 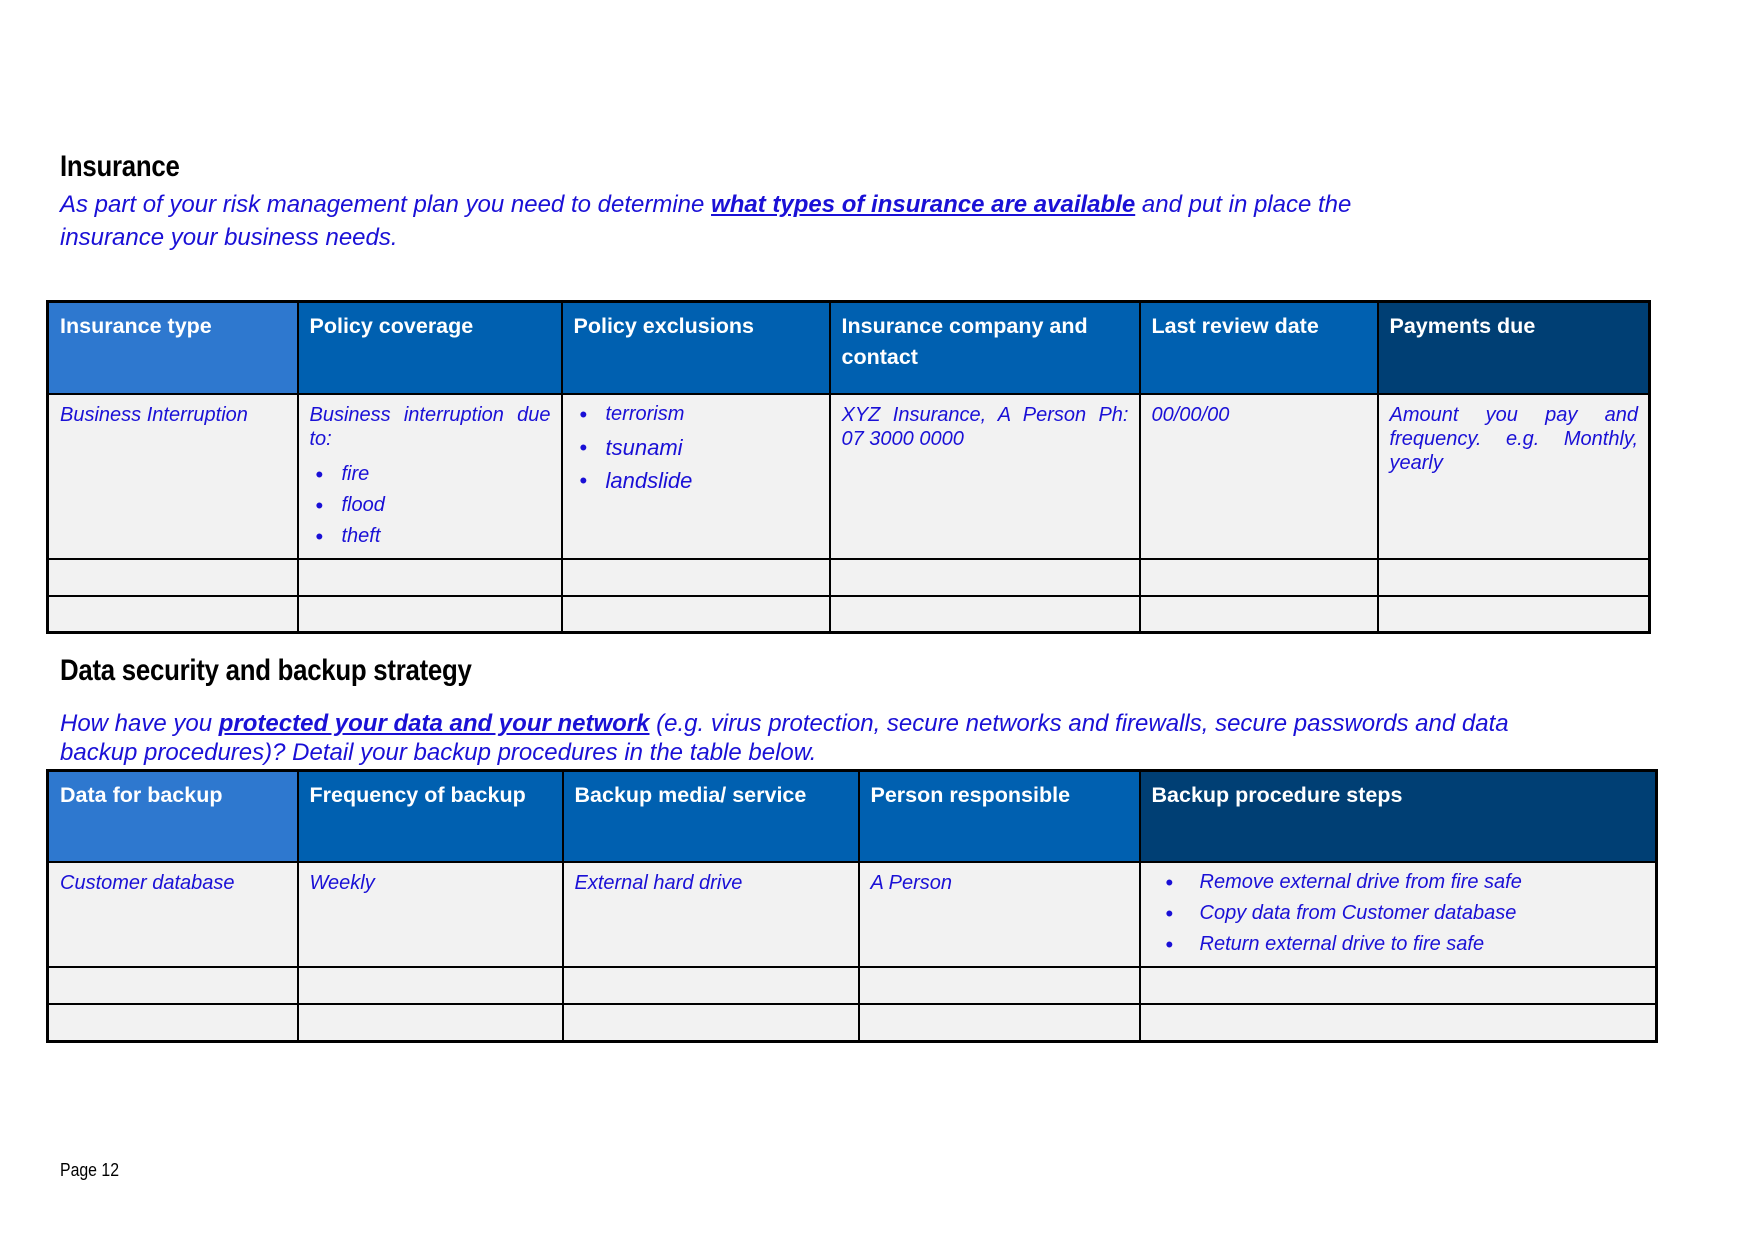 What do you see at coordinates (696, 480) in the screenshot?
I see `list-item: landslide` at bounding box center [696, 480].